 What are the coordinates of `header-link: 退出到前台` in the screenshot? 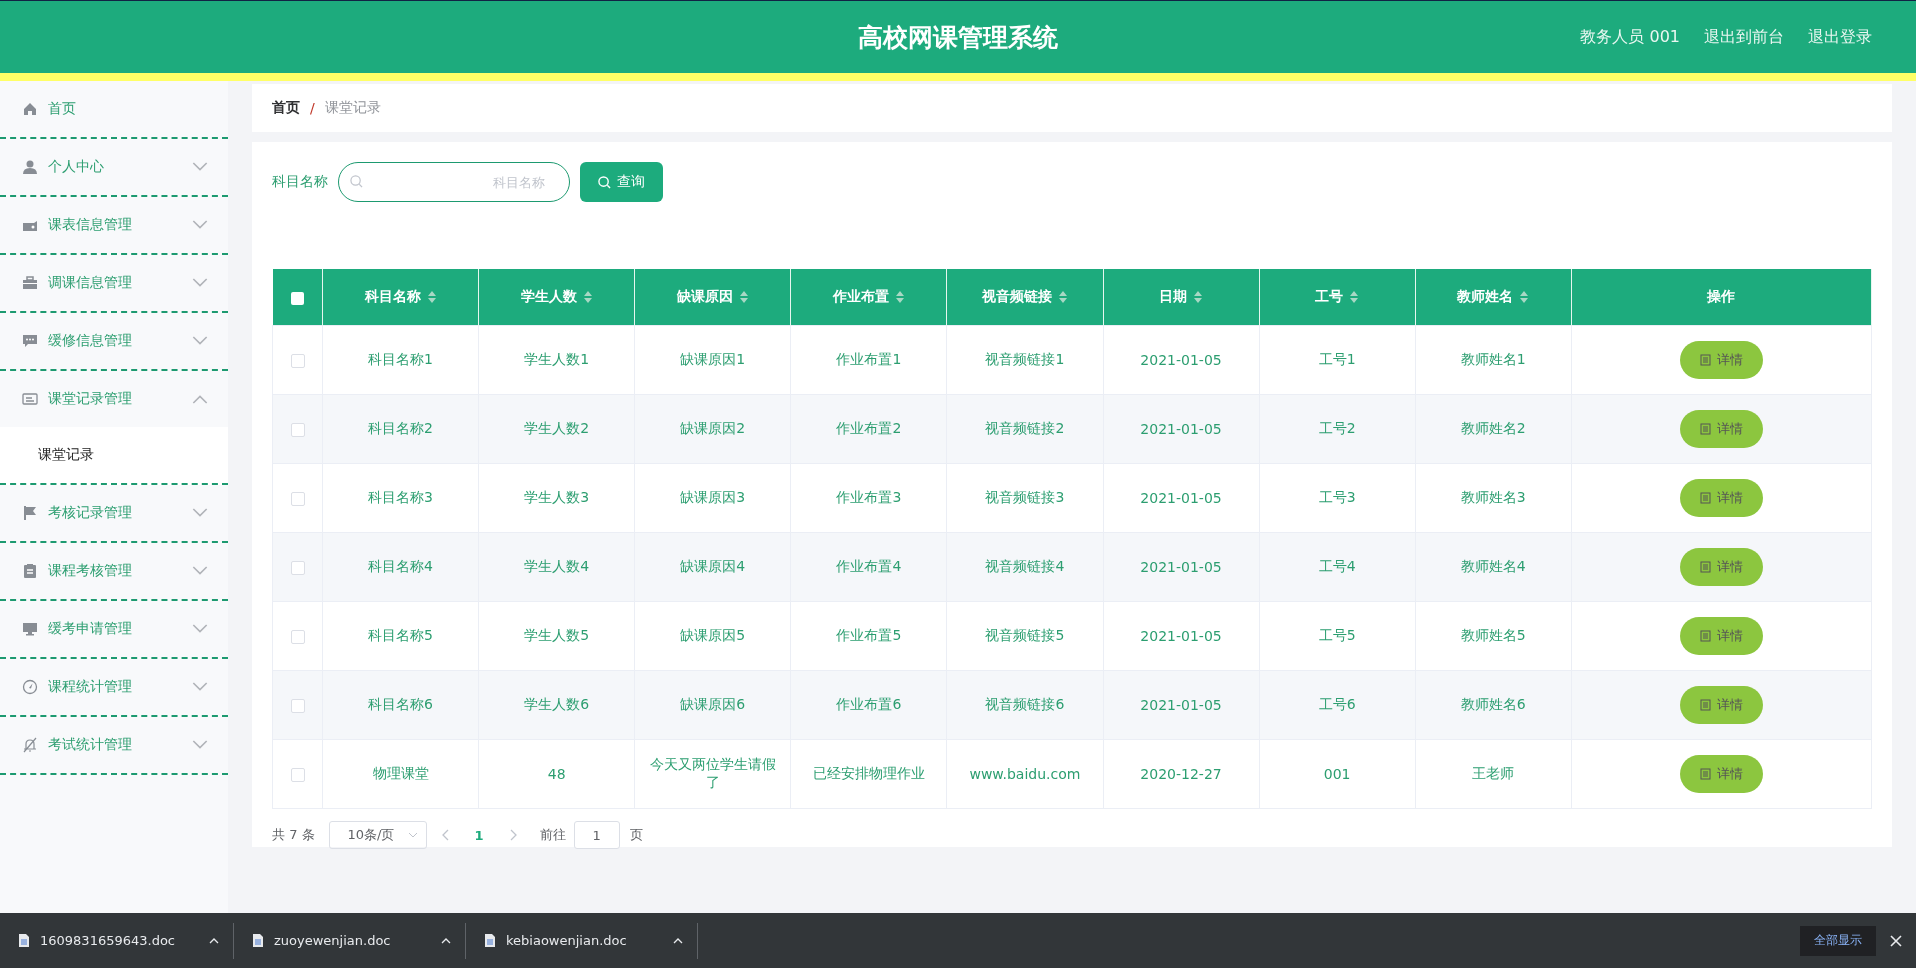 It's located at (1744, 37).